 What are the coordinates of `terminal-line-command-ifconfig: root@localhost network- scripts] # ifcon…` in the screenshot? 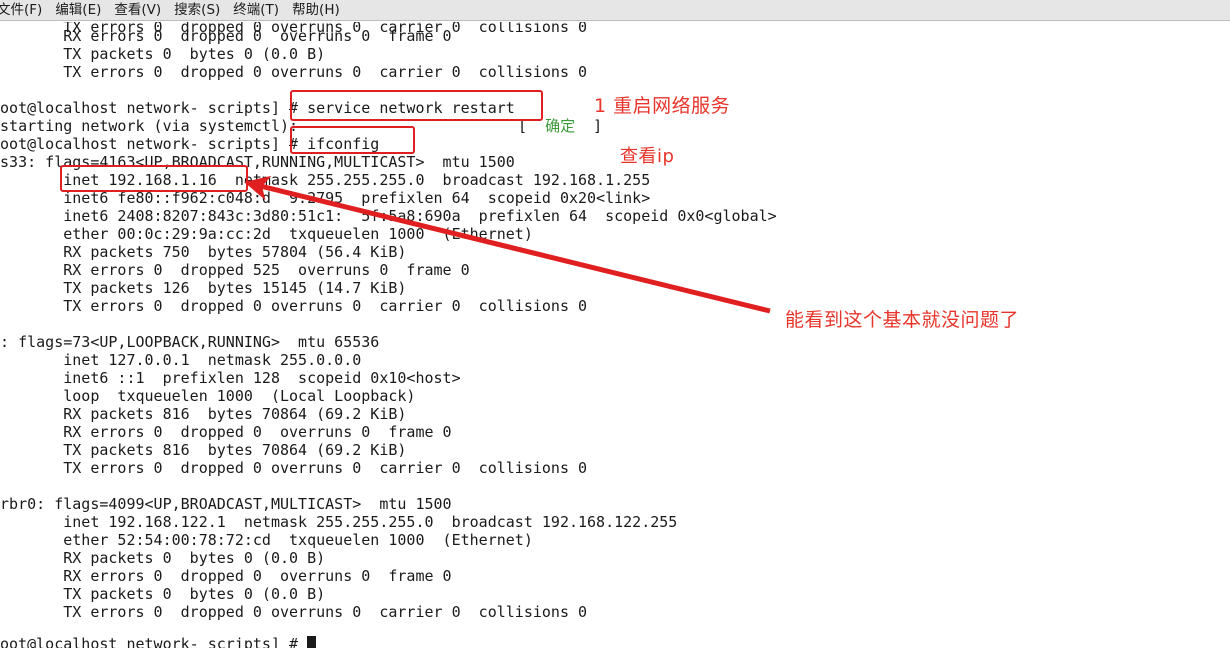 It's located at (190, 144).